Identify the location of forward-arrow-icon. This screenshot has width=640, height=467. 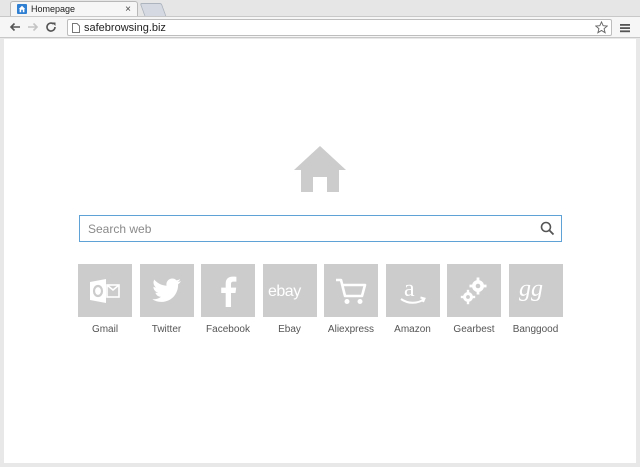
(33, 27).